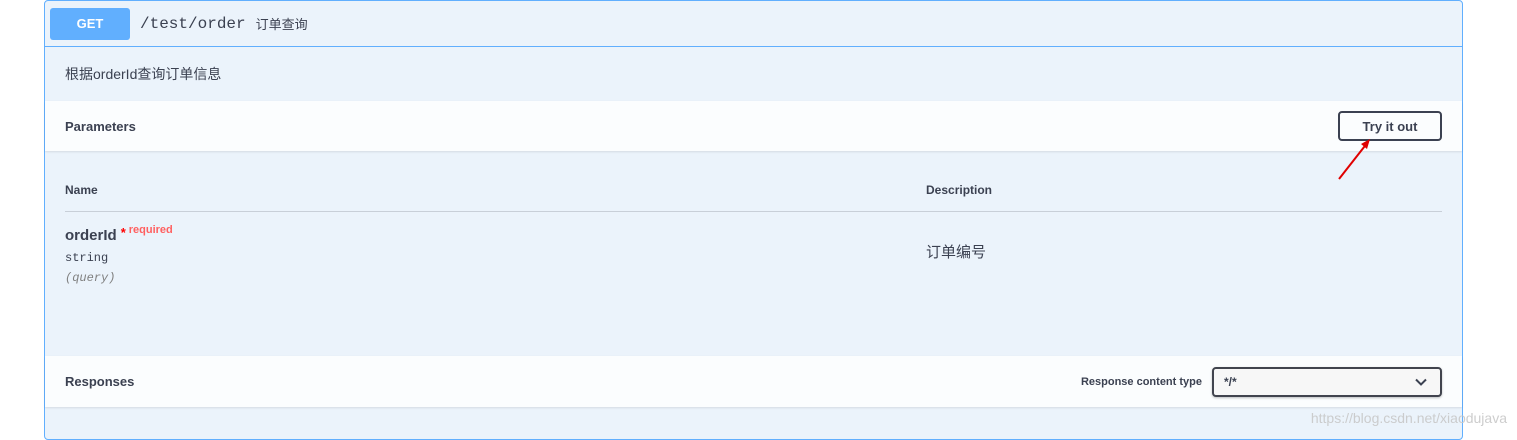 The image size is (1517, 440). I want to click on column-name: Name, so click(81, 190).